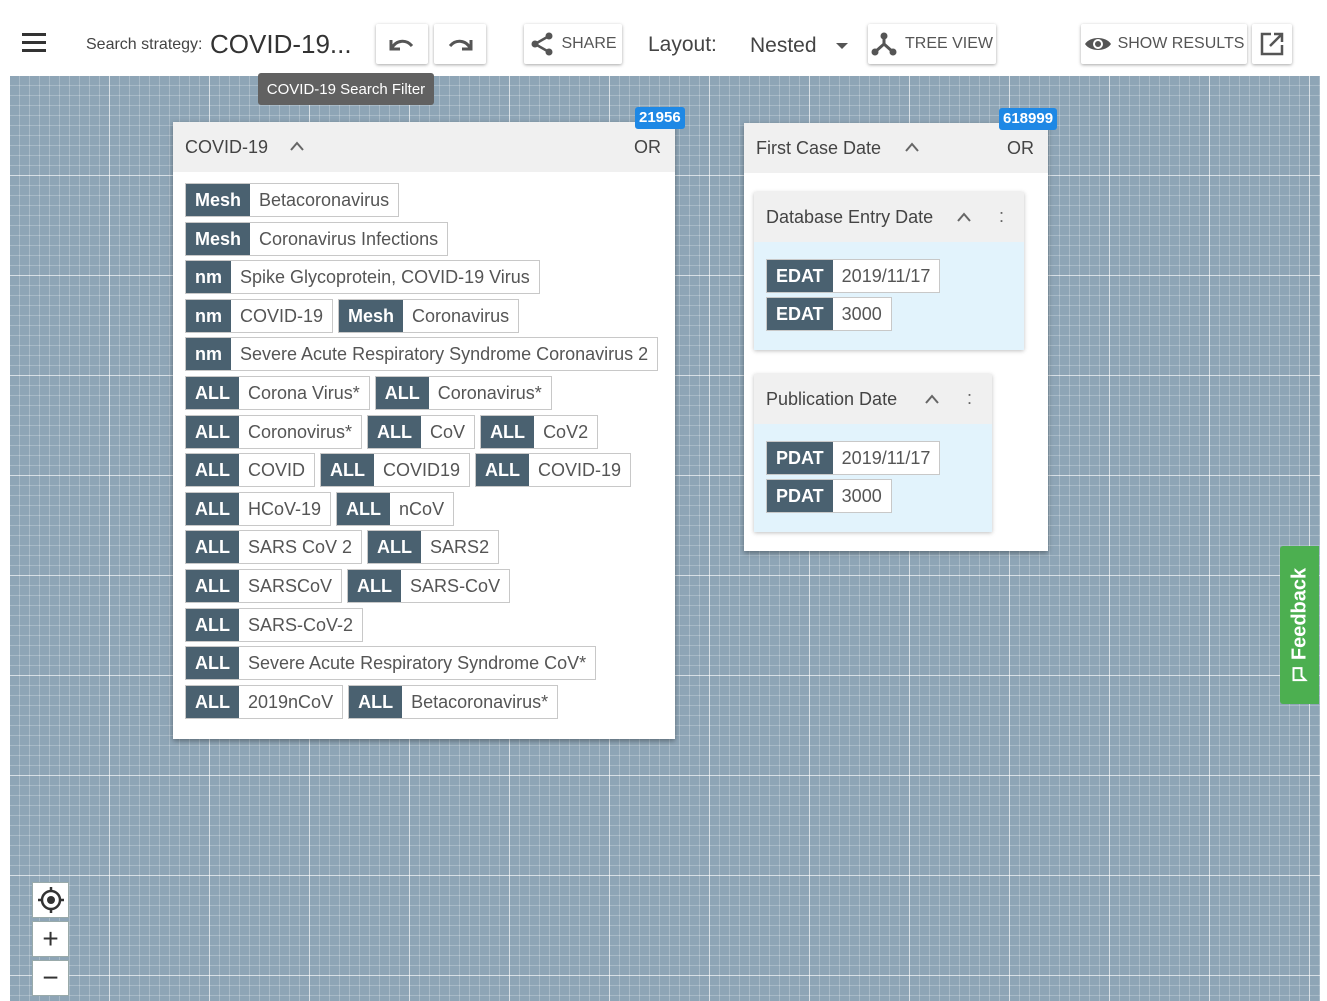 The width and height of the screenshot is (1327, 1001). I want to click on tag-row: ALL Coronovirus* ALL CoV ALL CoV2, so click(394, 432).